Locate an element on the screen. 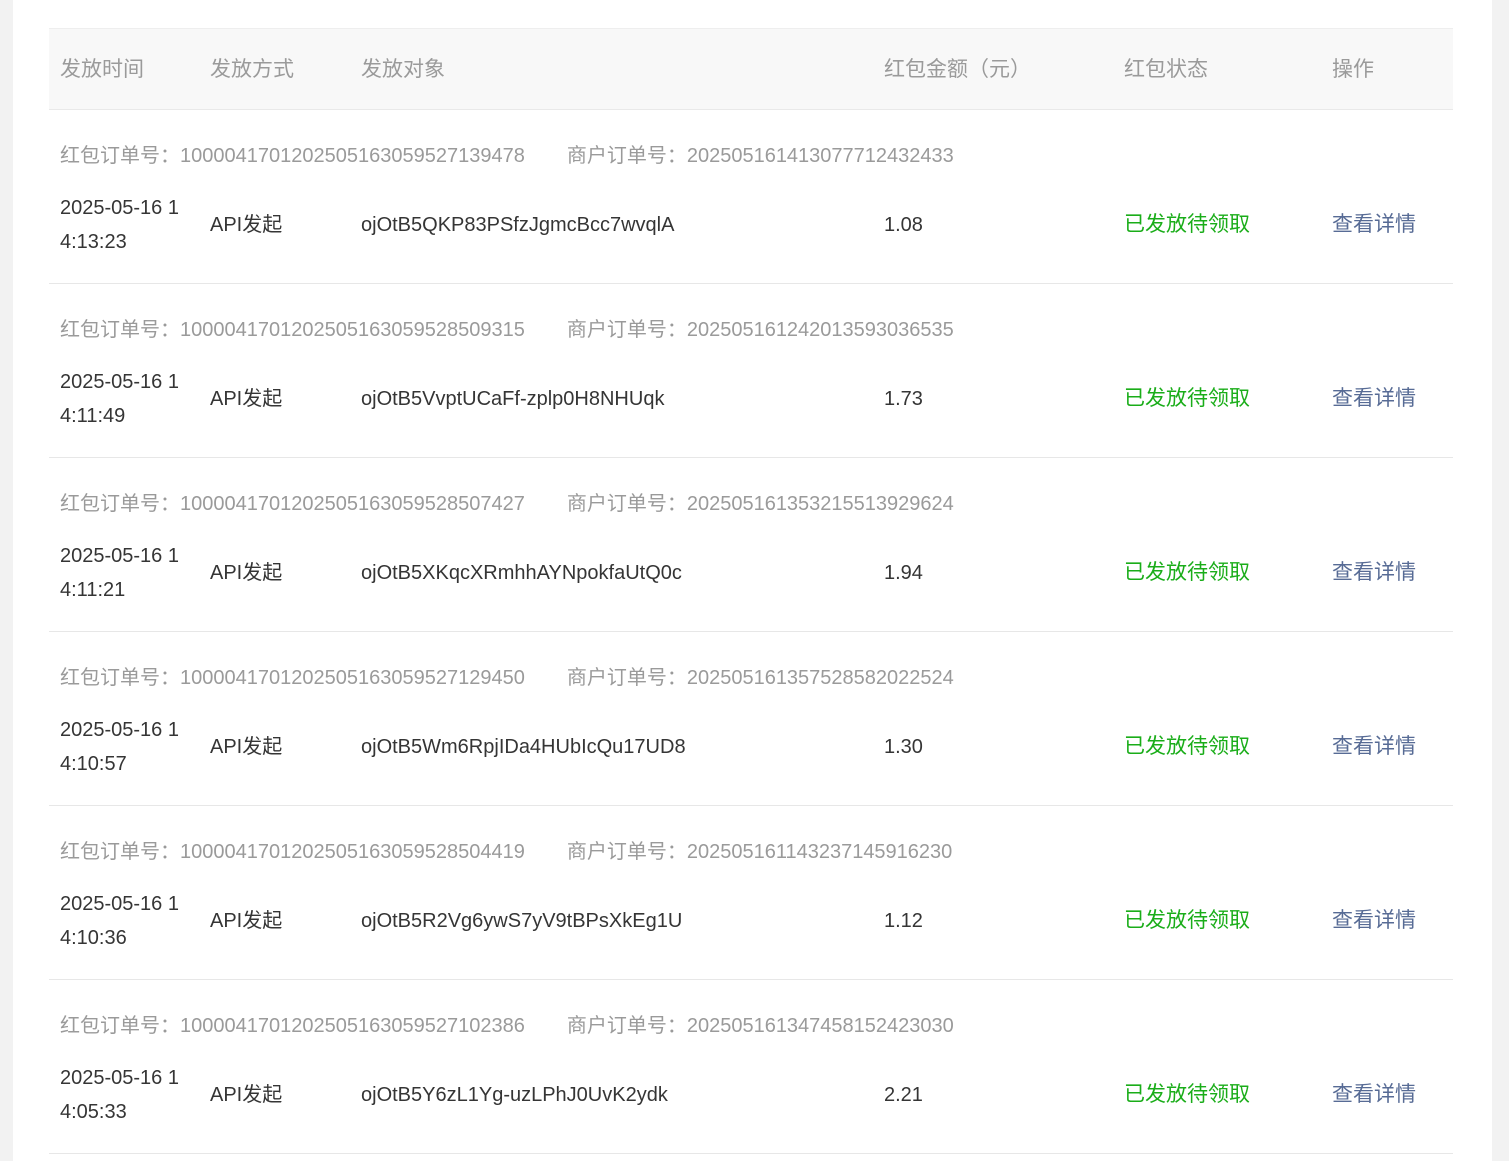 The image size is (1509, 1161). send-target-openid: ojOtB5Y6zL1Yg-uzLPhJ0UvK2ydk is located at coordinates (514, 1095).